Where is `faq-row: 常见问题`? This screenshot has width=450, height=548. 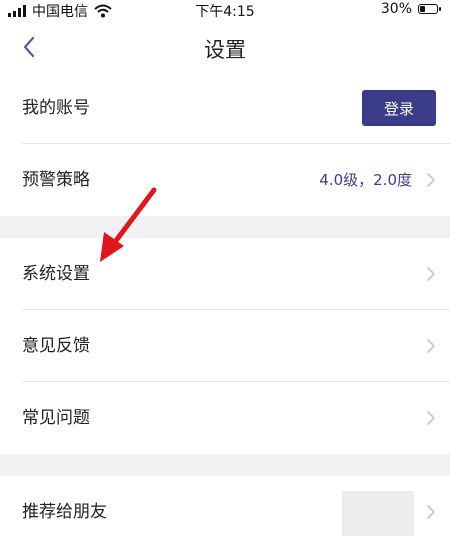
faq-row: 常见问题 is located at coordinates (225, 418).